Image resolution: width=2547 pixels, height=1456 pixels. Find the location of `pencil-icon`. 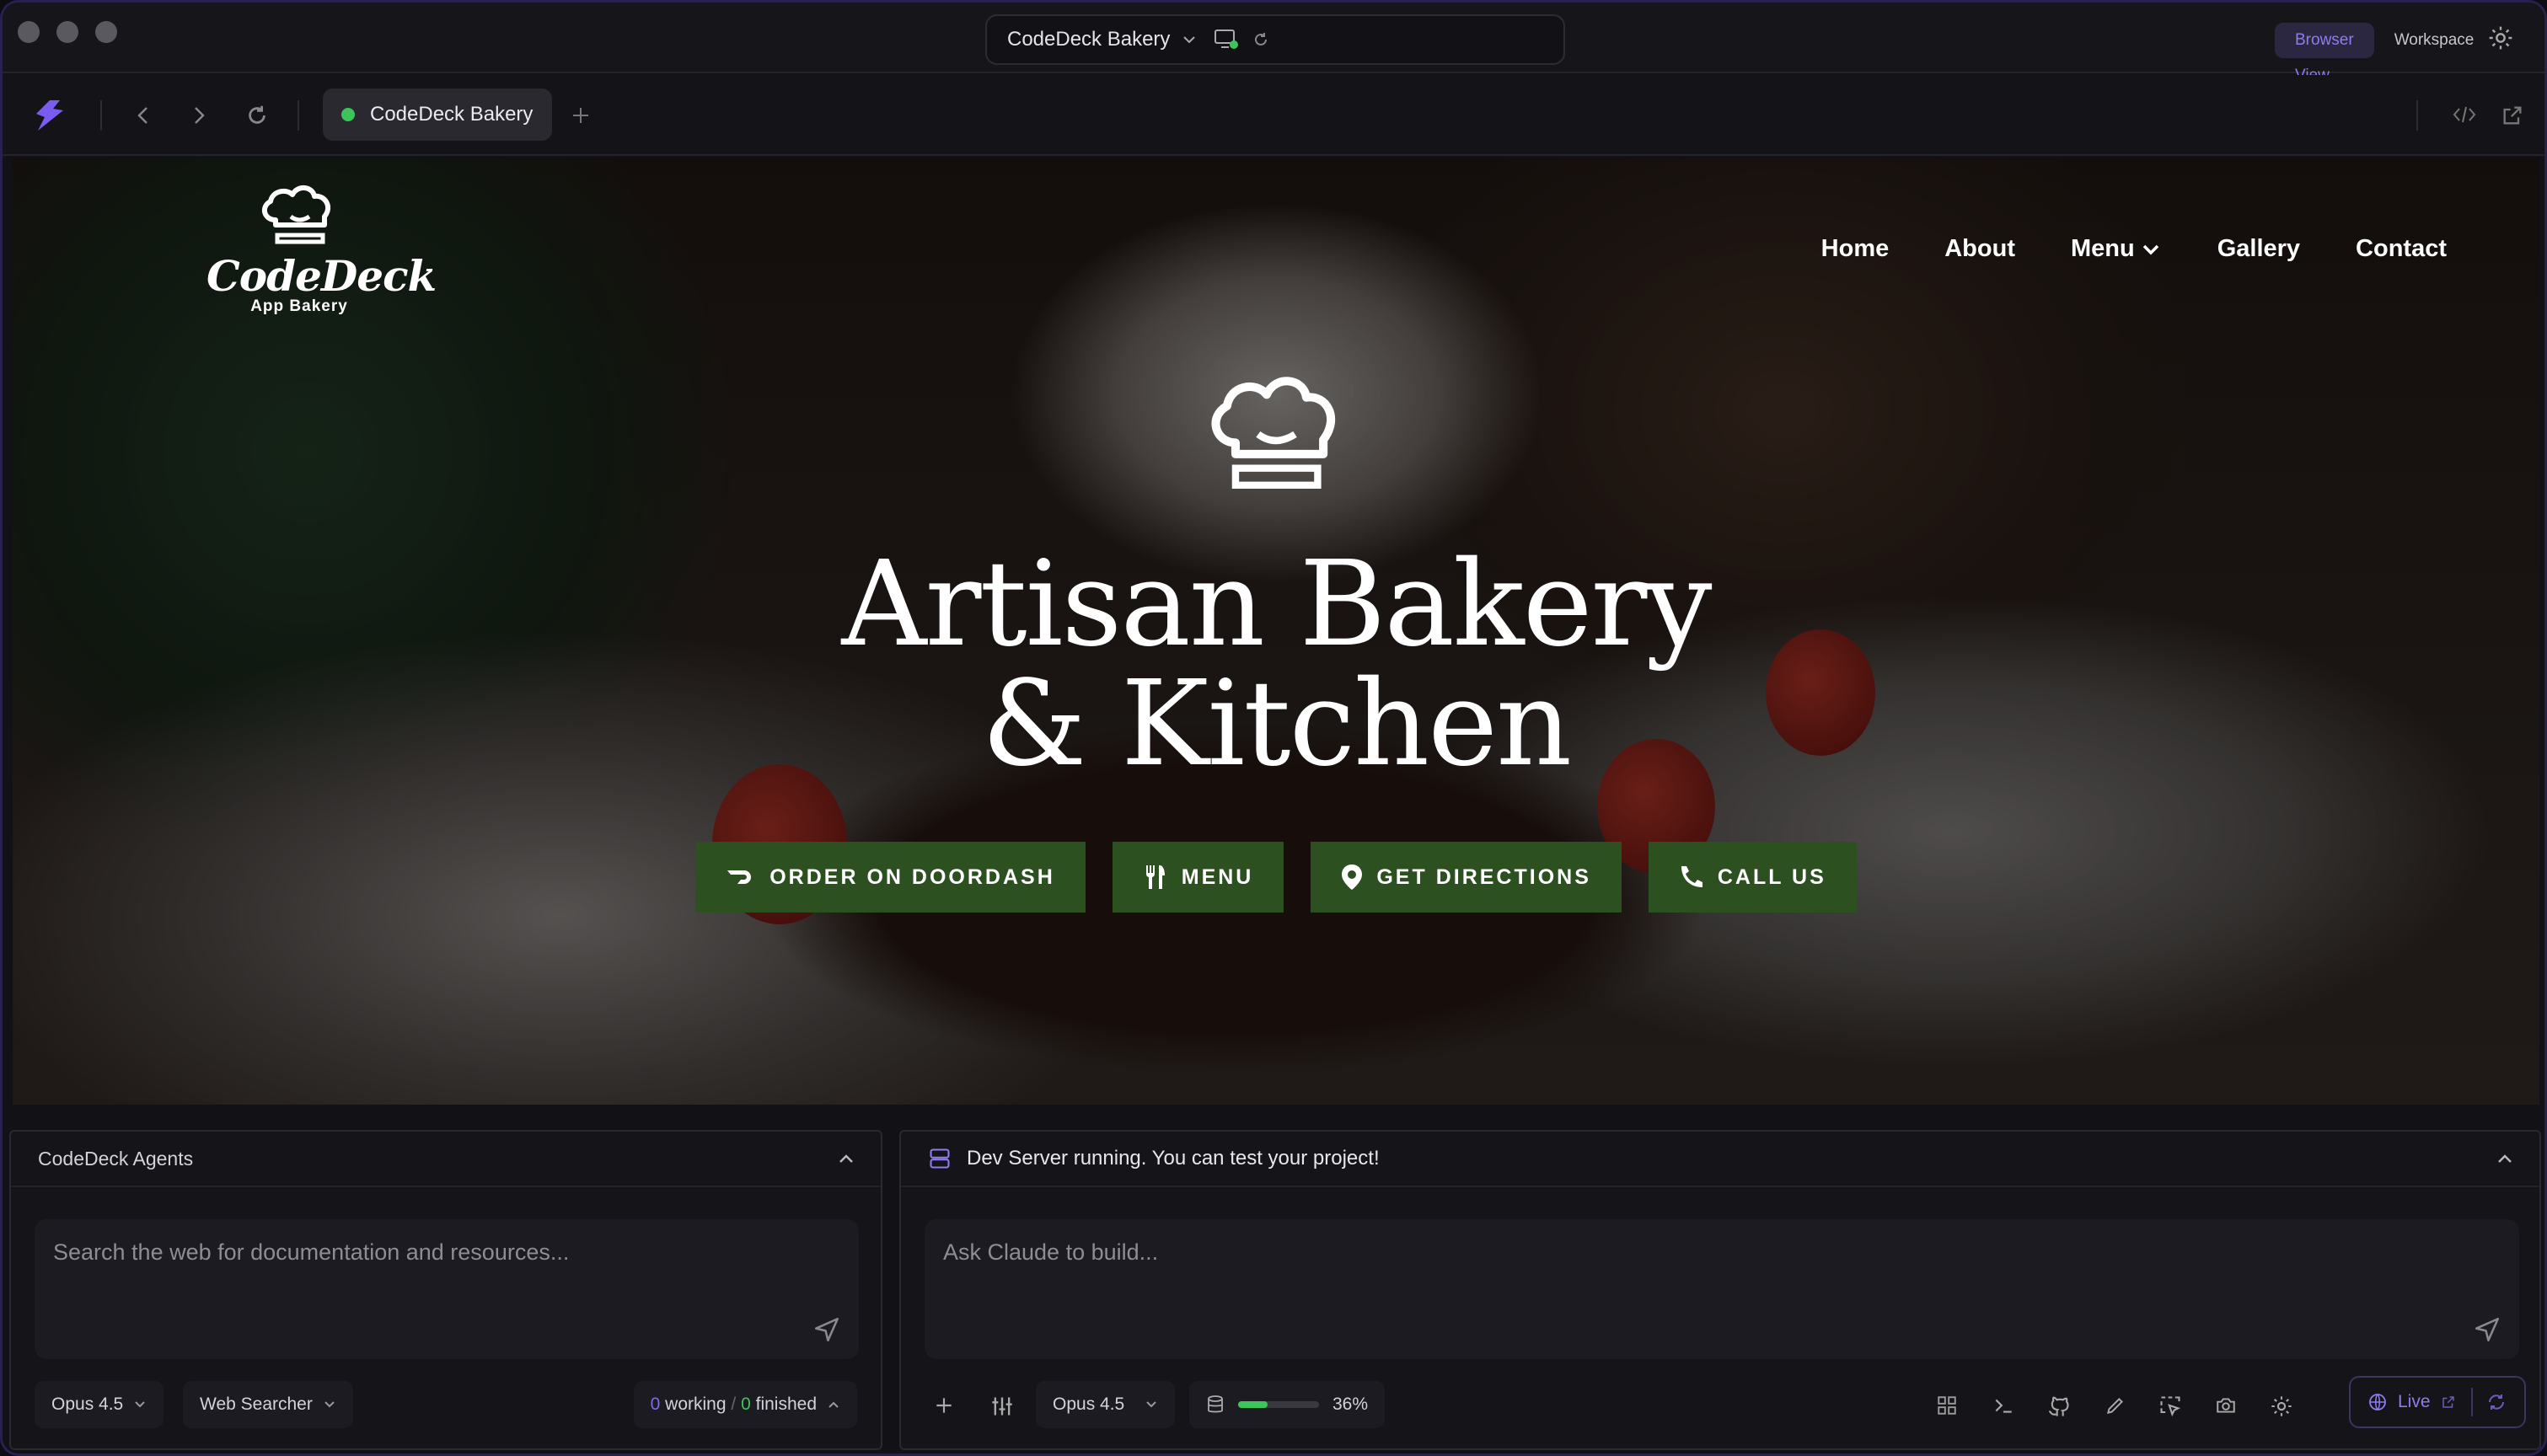

pencil-icon is located at coordinates (2115, 1405).